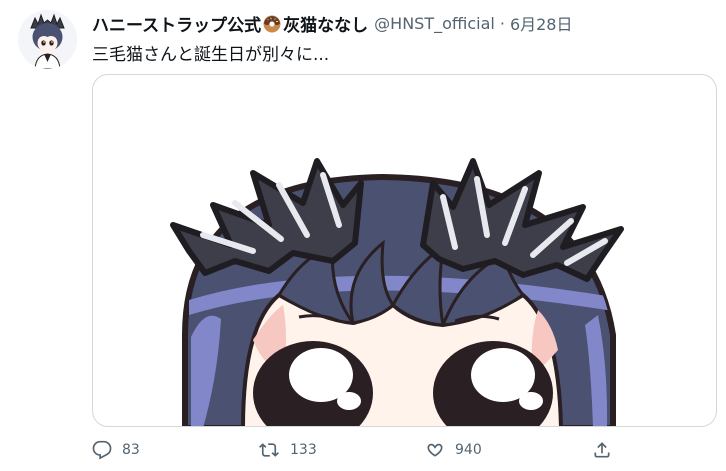  Describe the element at coordinates (131, 450) in the screenshot. I see `reply-count: 83` at that location.